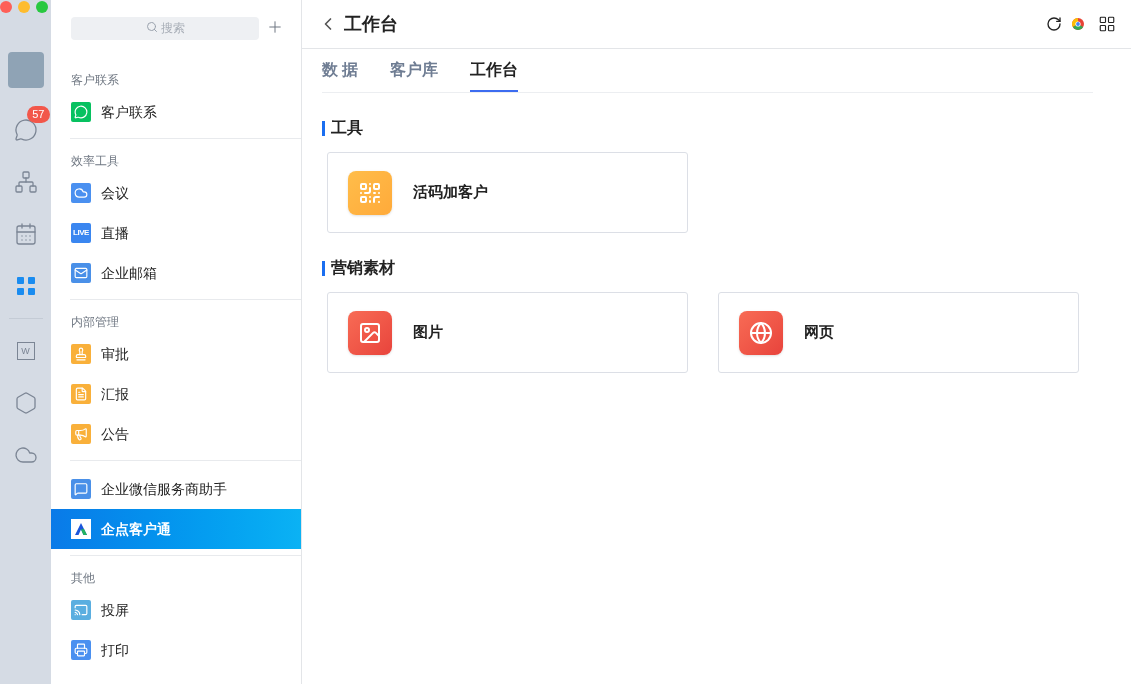 The width and height of the screenshot is (1131, 684). Describe the element at coordinates (347, 128) in the screenshot. I see `section-title: 工具` at that location.